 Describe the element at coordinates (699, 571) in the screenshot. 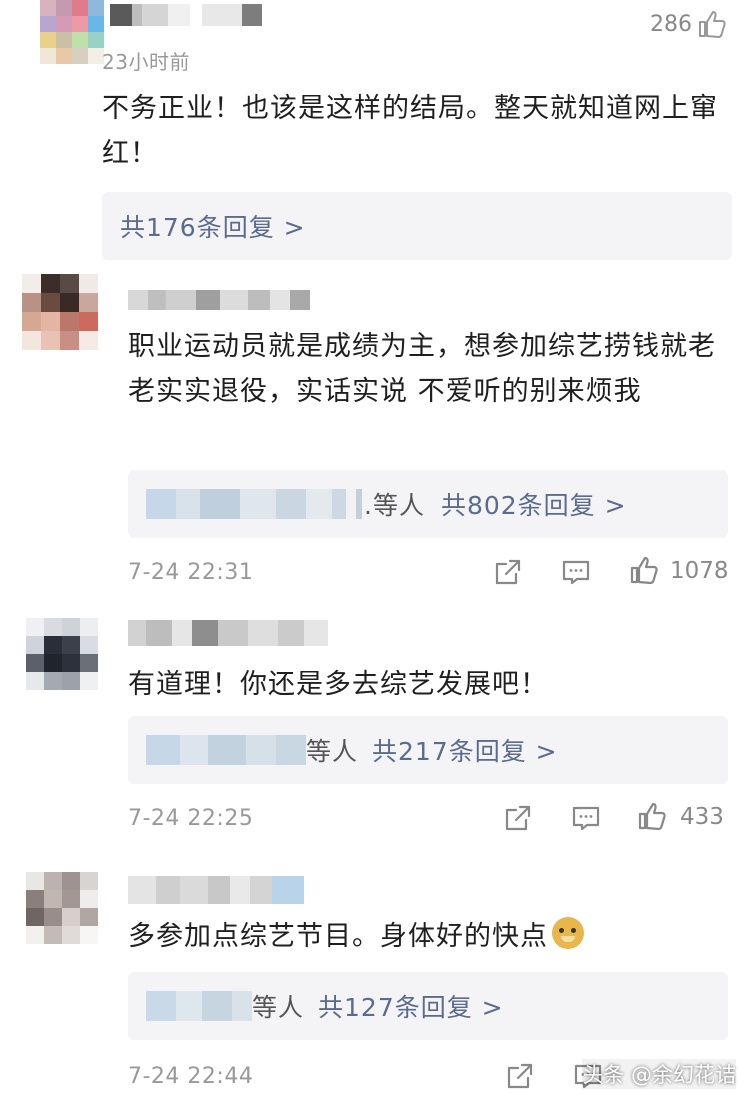

I see `like-count: 1078` at that location.